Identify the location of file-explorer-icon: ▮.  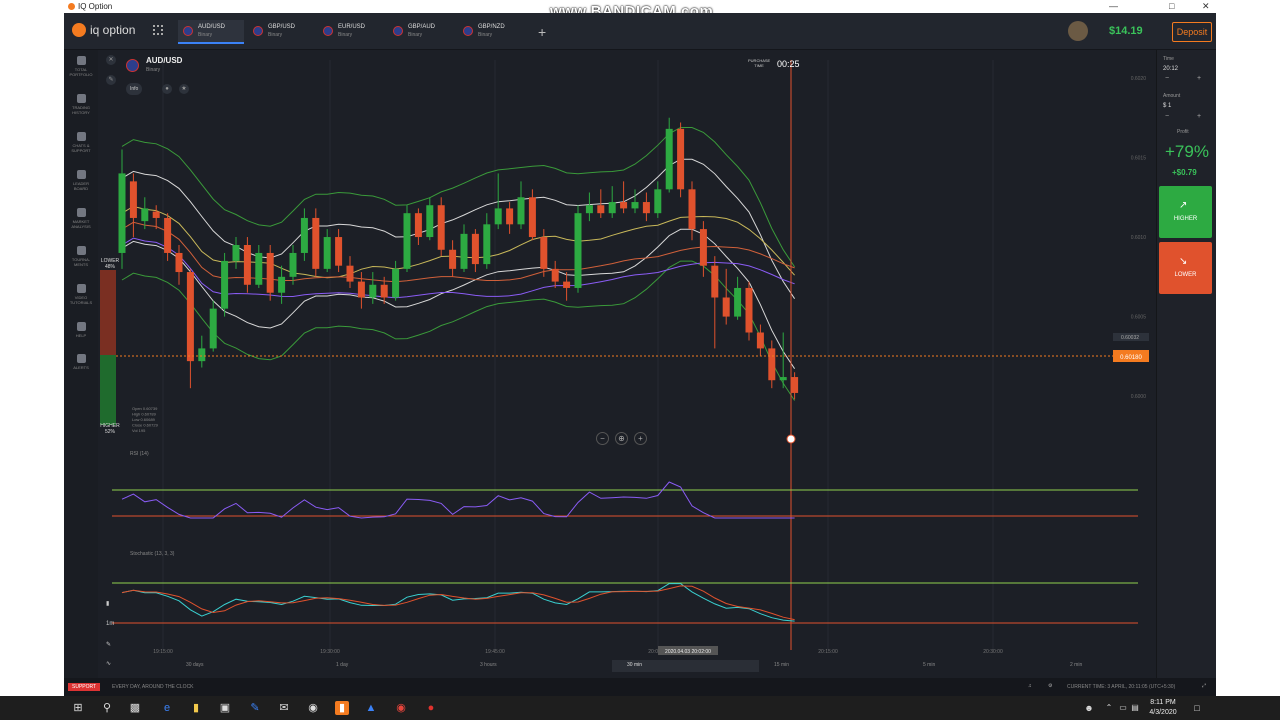
(196, 708).